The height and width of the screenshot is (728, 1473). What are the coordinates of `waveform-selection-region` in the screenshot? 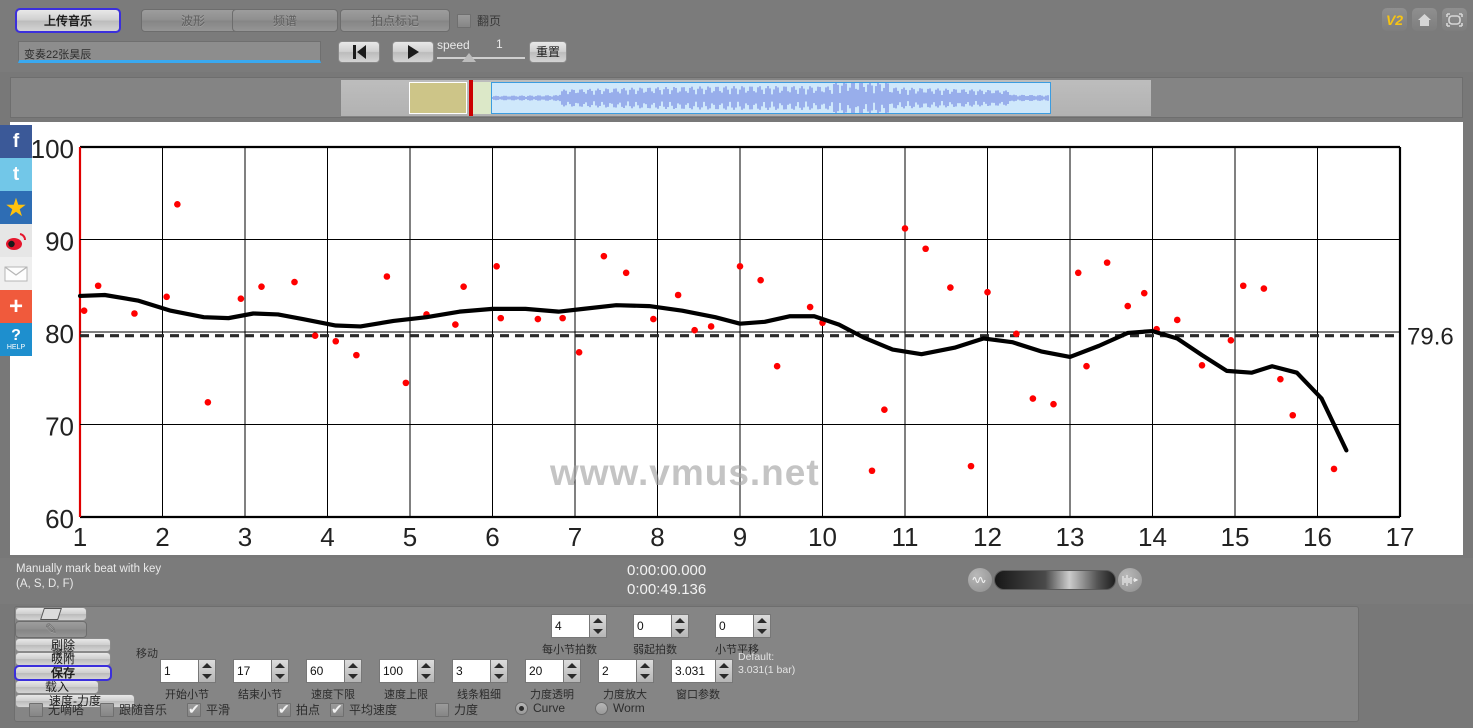 It's located at (438, 98).